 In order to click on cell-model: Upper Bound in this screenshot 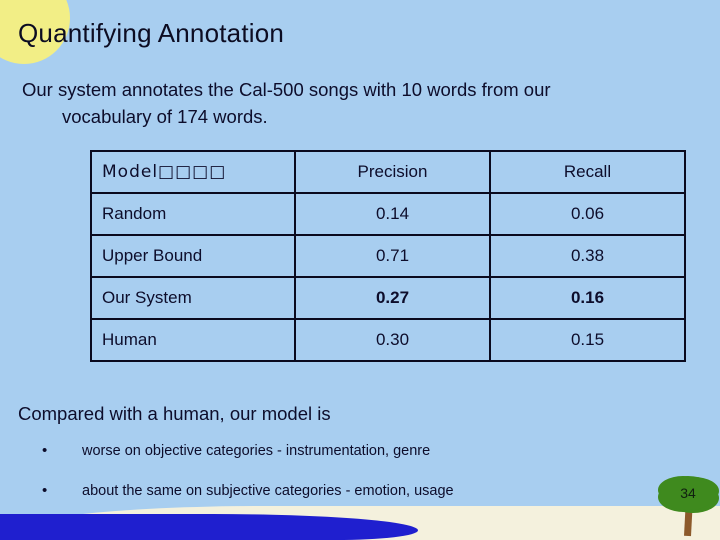, I will do `click(193, 256)`.